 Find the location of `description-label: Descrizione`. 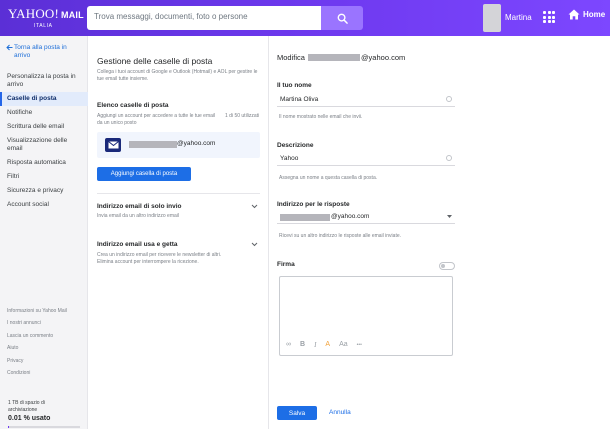

description-label: Descrizione is located at coordinates (295, 145).